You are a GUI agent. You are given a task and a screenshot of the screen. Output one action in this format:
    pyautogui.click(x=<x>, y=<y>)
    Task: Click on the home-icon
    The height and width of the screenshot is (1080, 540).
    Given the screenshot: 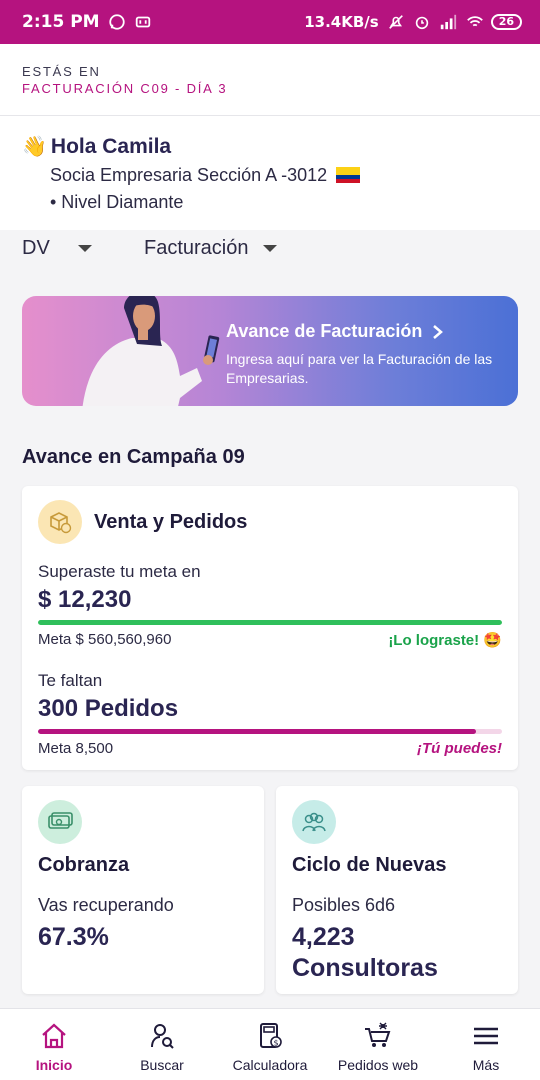 What is the action you would take?
    pyautogui.click(x=54, y=1036)
    